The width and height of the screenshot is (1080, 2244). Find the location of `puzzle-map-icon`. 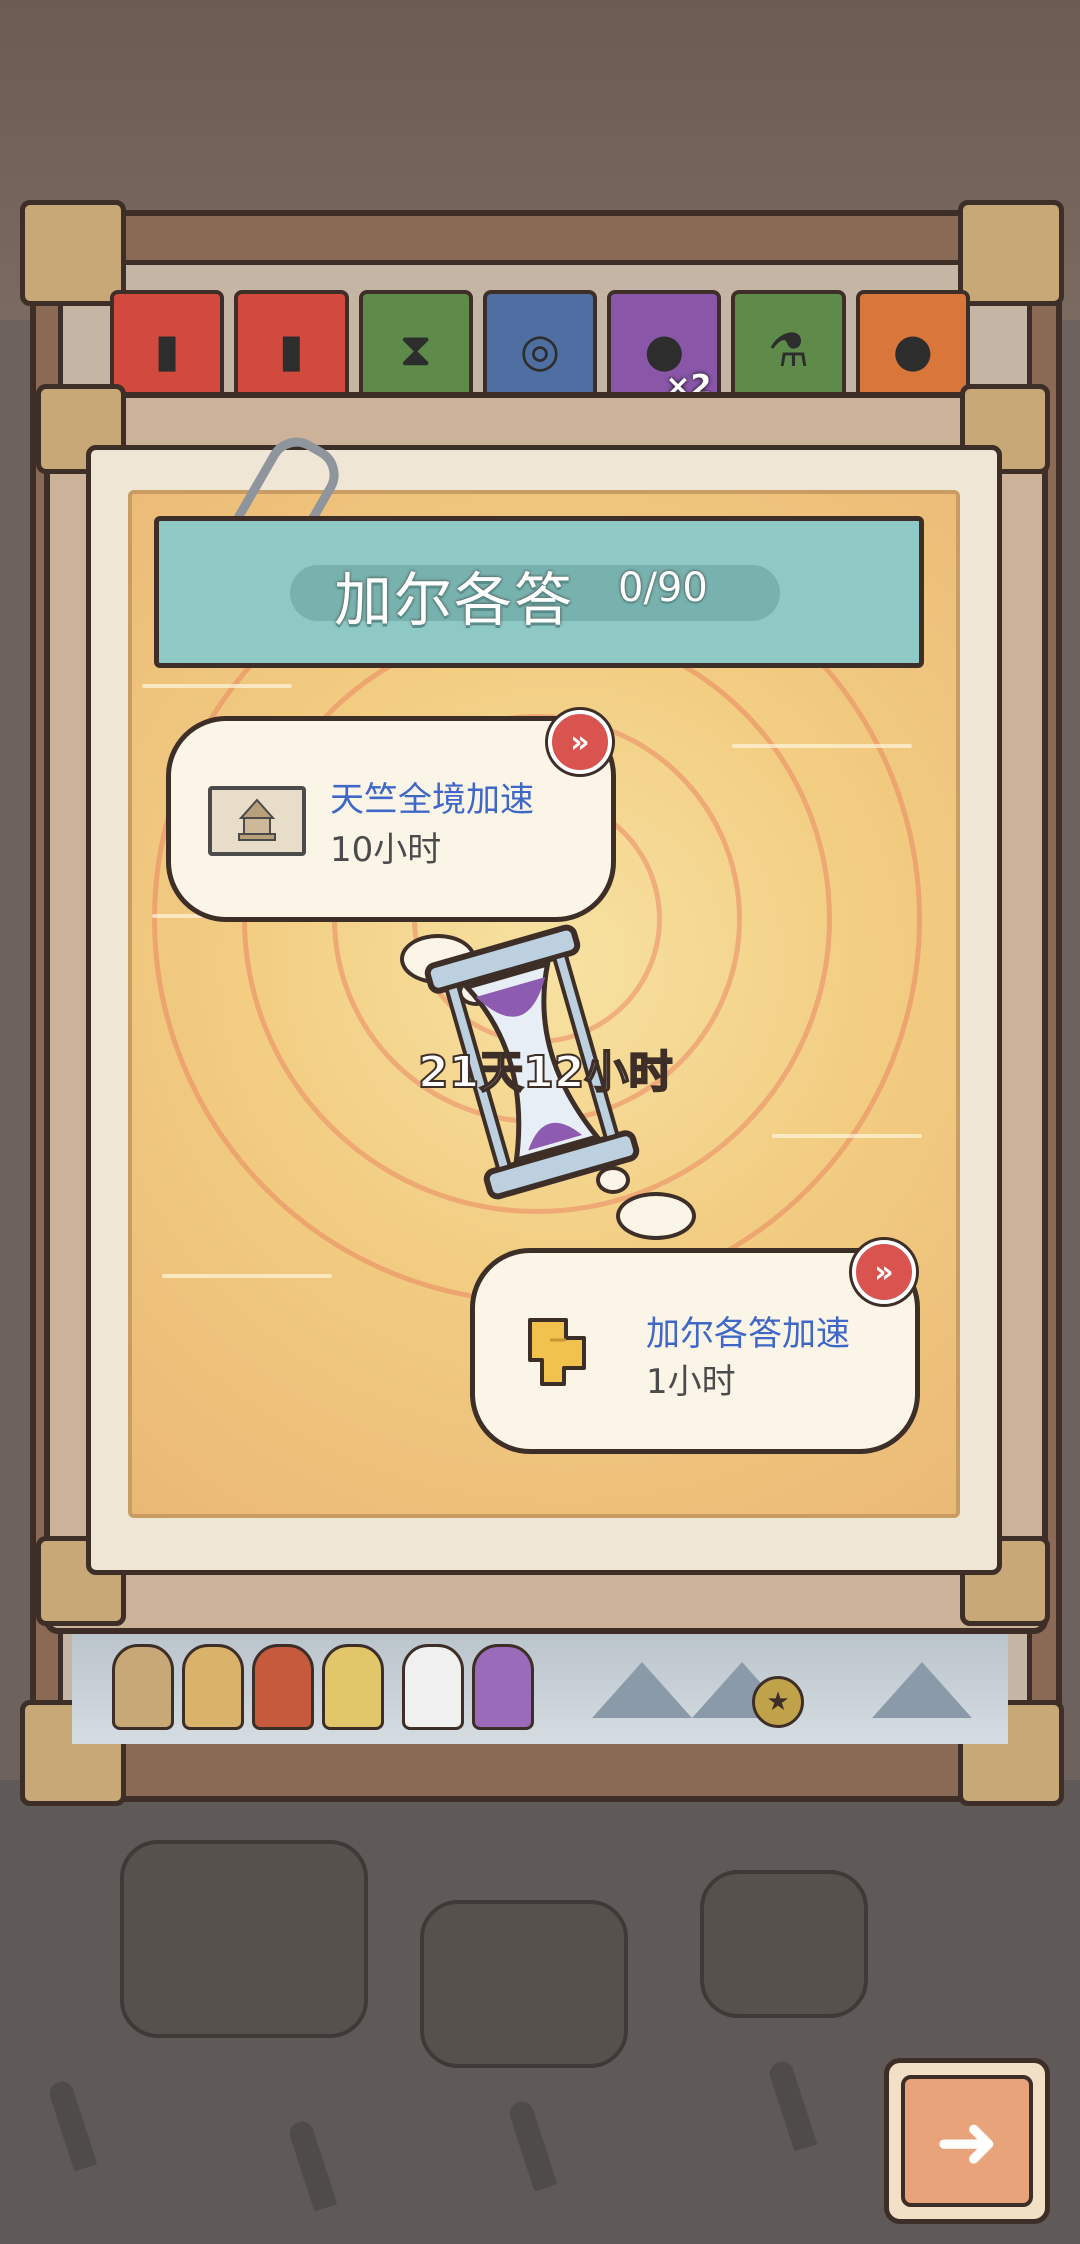

puzzle-map-icon is located at coordinates (561, 1351).